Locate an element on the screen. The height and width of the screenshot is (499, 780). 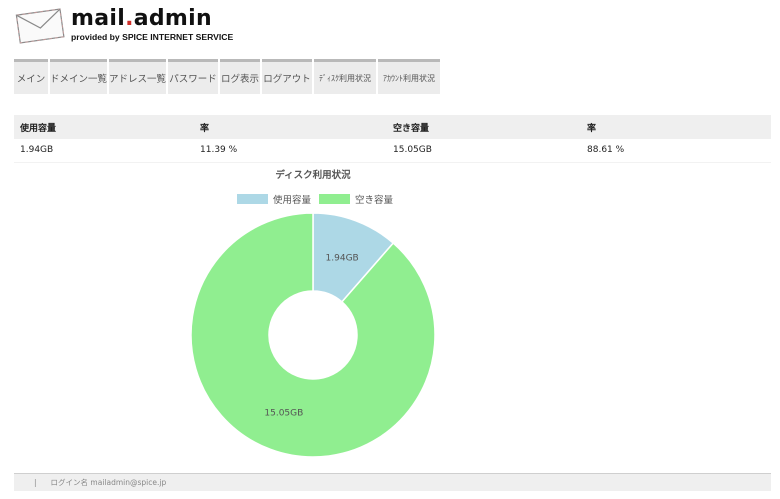
login-name-text: ログイン名 mailadmin@spice.jp is located at coordinates (108, 482).